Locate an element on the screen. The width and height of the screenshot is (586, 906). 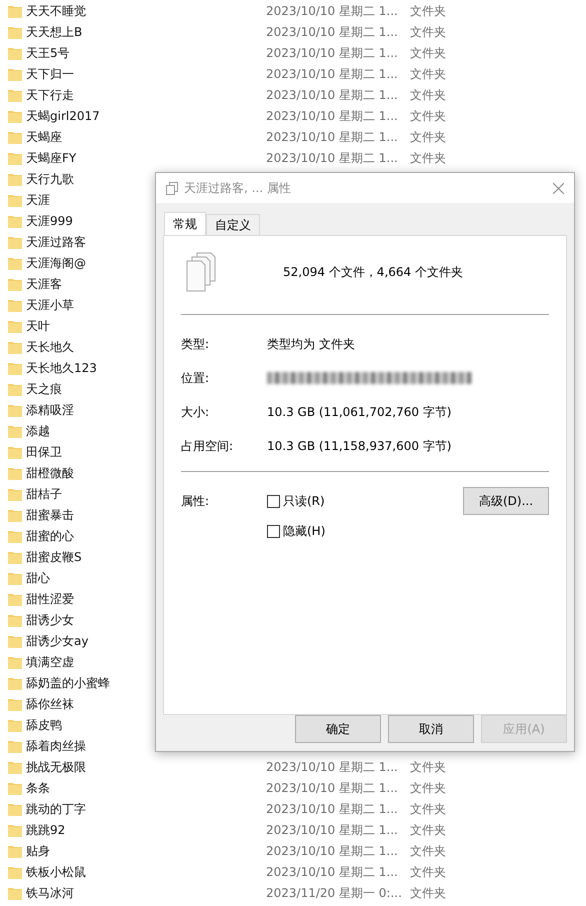
file-name: 天蝎座 is located at coordinates (146, 137).